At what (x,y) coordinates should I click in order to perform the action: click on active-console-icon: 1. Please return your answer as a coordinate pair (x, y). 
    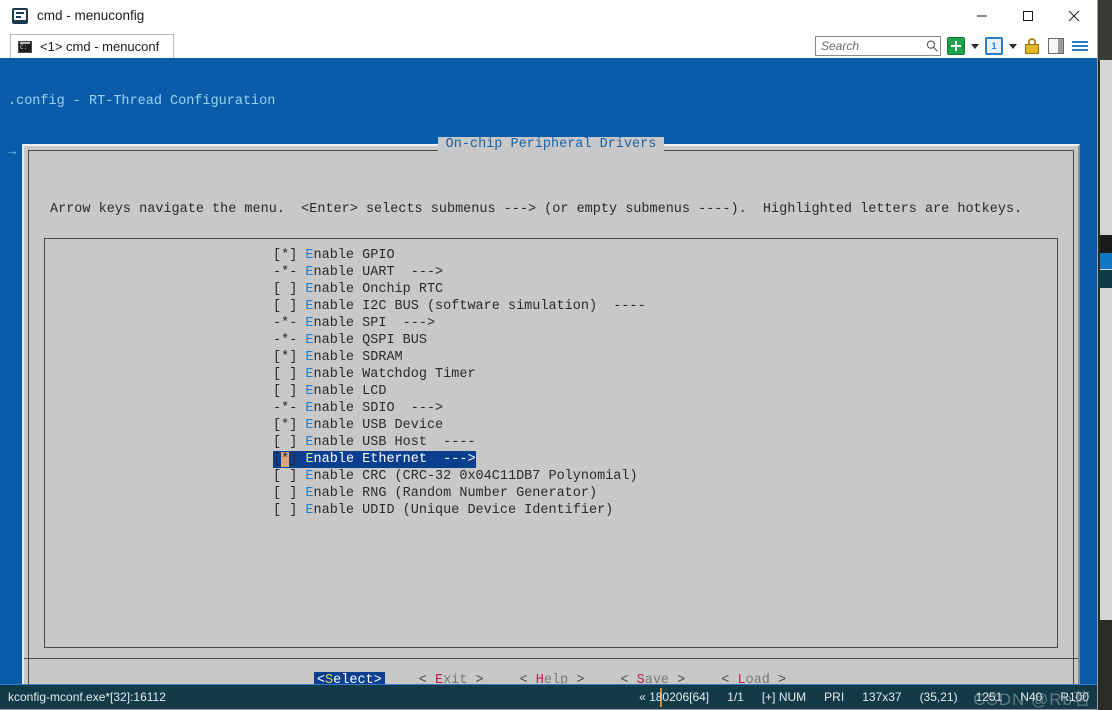
    Looking at the image, I should click on (994, 46).